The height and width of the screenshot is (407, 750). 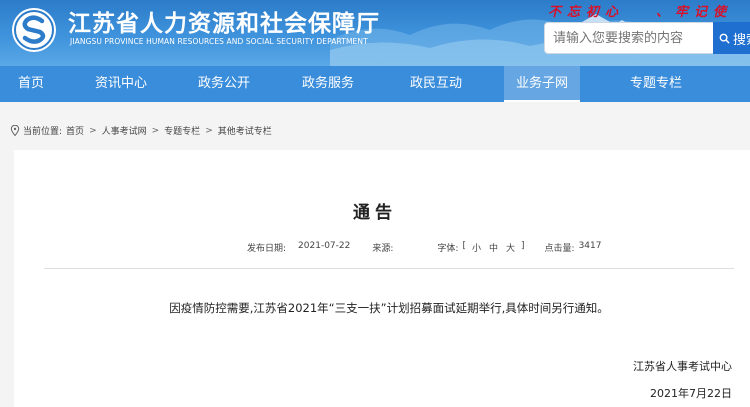 What do you see at coordinates (448, 249) in the screenshot?
I see `font-size-label: 字体:` at bounding box center [448, 249].